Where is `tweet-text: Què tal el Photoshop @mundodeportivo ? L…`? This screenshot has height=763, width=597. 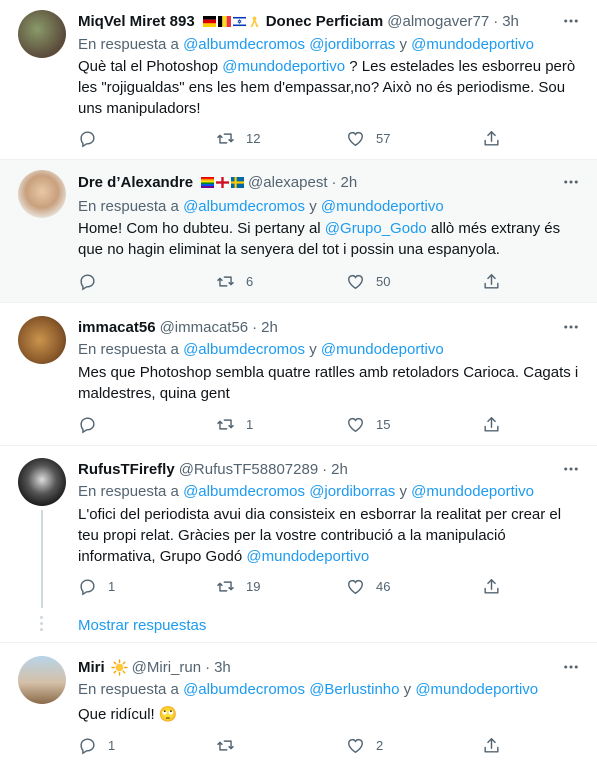 tweet-text: Què tal el Photoshop @mundodeportivo ? L… is located at coordinates (327, 87).